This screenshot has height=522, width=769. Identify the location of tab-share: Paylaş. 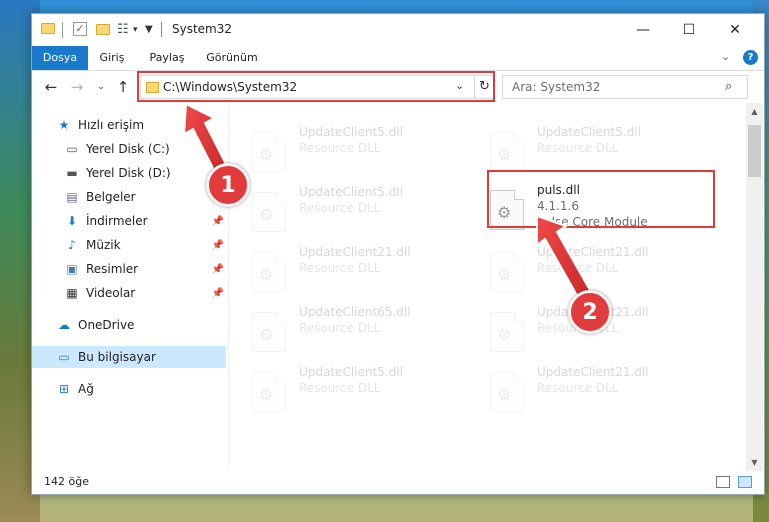
(167, 58).